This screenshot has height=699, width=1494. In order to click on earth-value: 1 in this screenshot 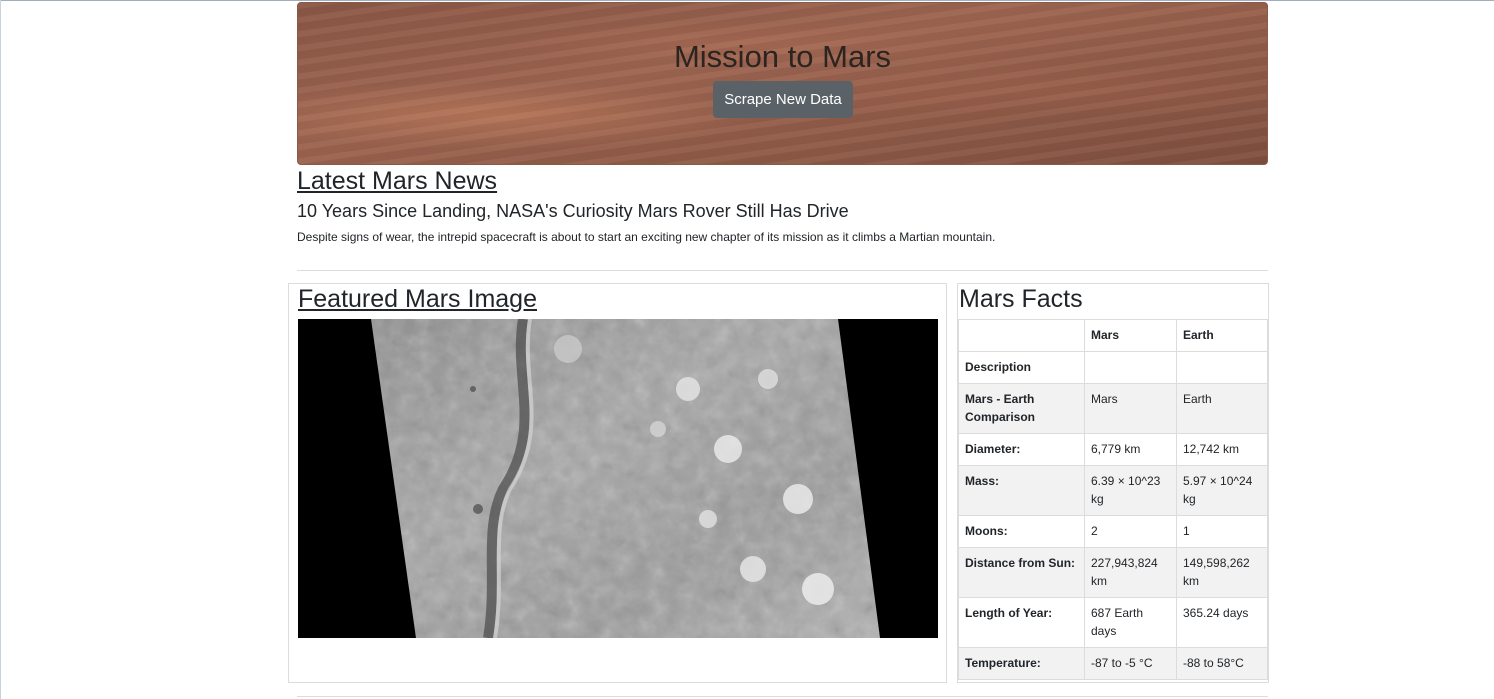, I will do `click(1222, 531)`.